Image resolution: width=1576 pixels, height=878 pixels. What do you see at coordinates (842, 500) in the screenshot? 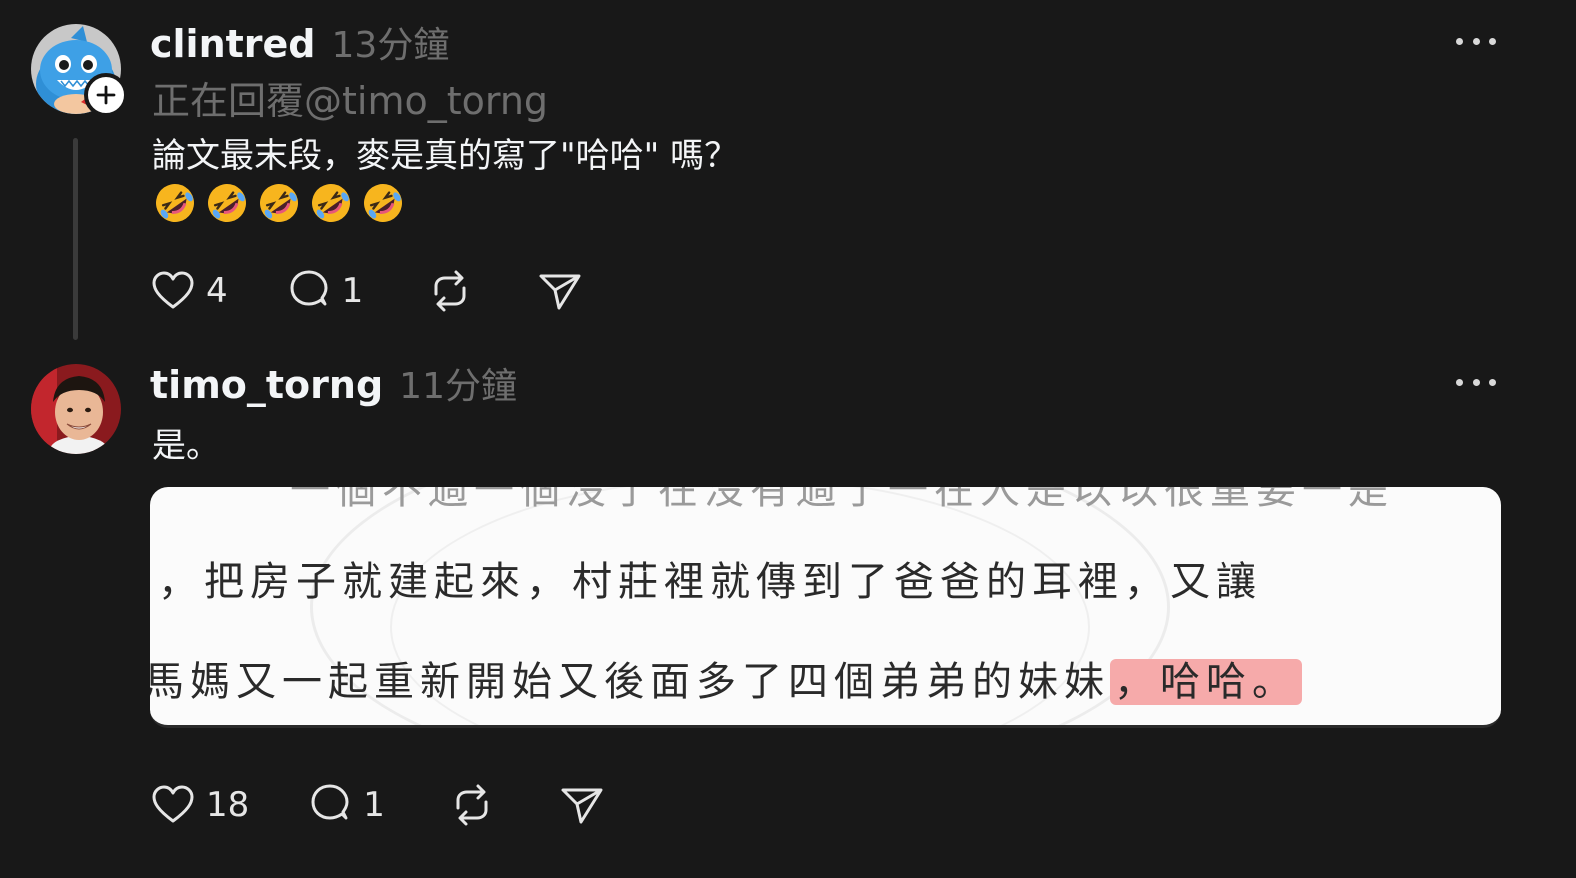
I see `scanned-text-line-cut: 一個不過一個沒了在沒有過了一在人是以以很重要一是` at bounding box center [842, 500].